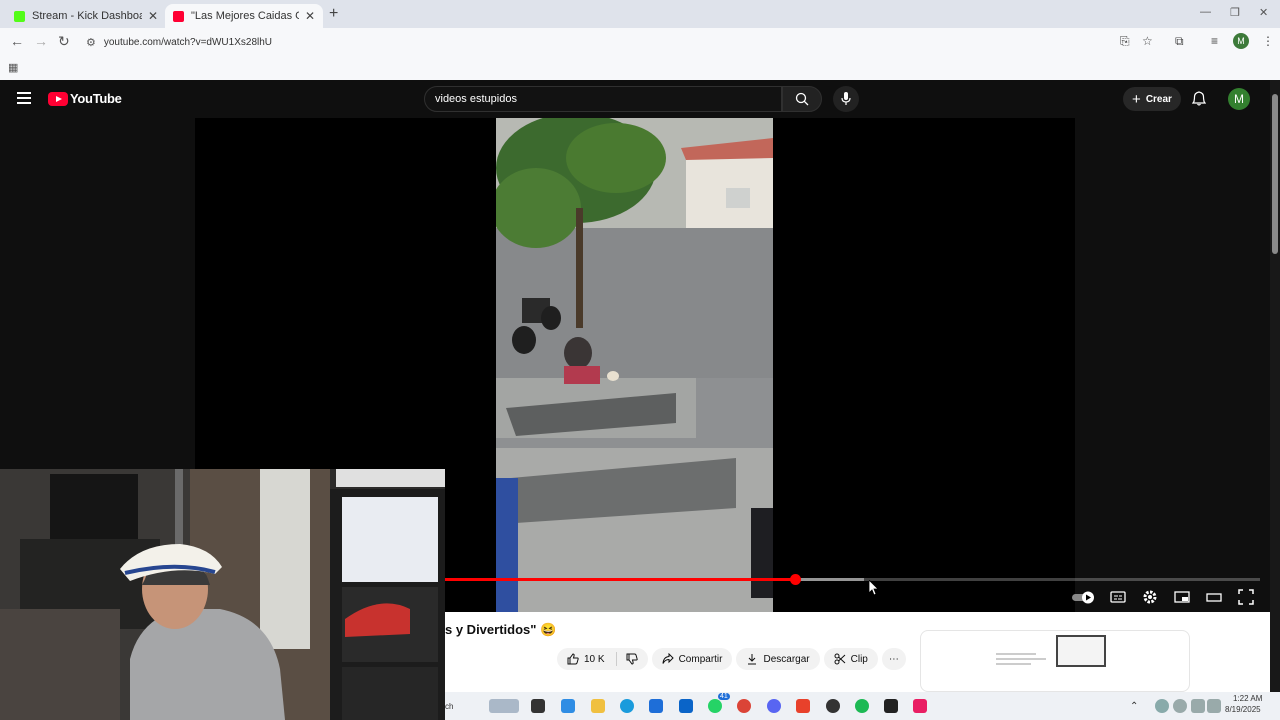 This screenshot has height=720, width=1280. What do you see at coordinates (1125, 41) in the screenshot?
I see `install-app-icon: ⎘` at bounding box center [1125, 41].